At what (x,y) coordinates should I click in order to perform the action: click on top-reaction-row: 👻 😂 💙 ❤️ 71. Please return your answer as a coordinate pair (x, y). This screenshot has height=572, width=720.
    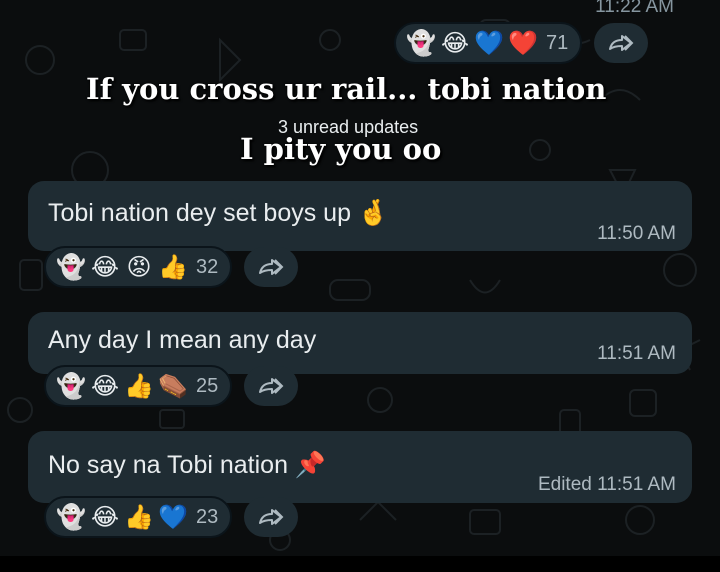
    Looking at the image, I should click on (521, 43).